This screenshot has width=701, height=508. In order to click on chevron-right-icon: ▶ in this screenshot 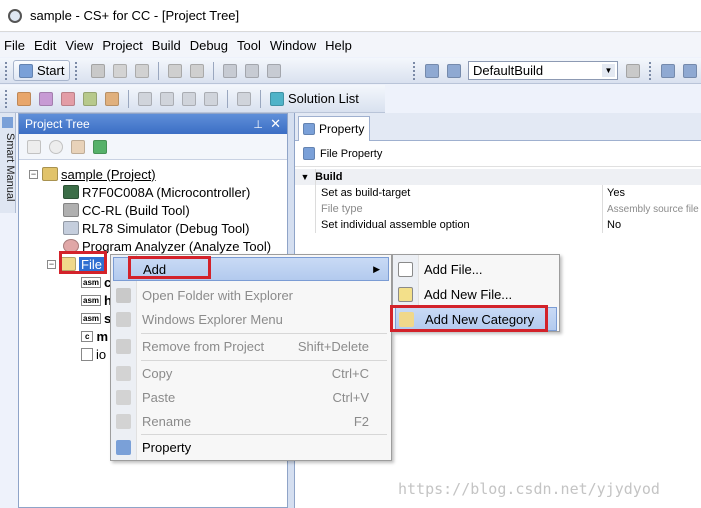, I will do `click(376, 268)`.